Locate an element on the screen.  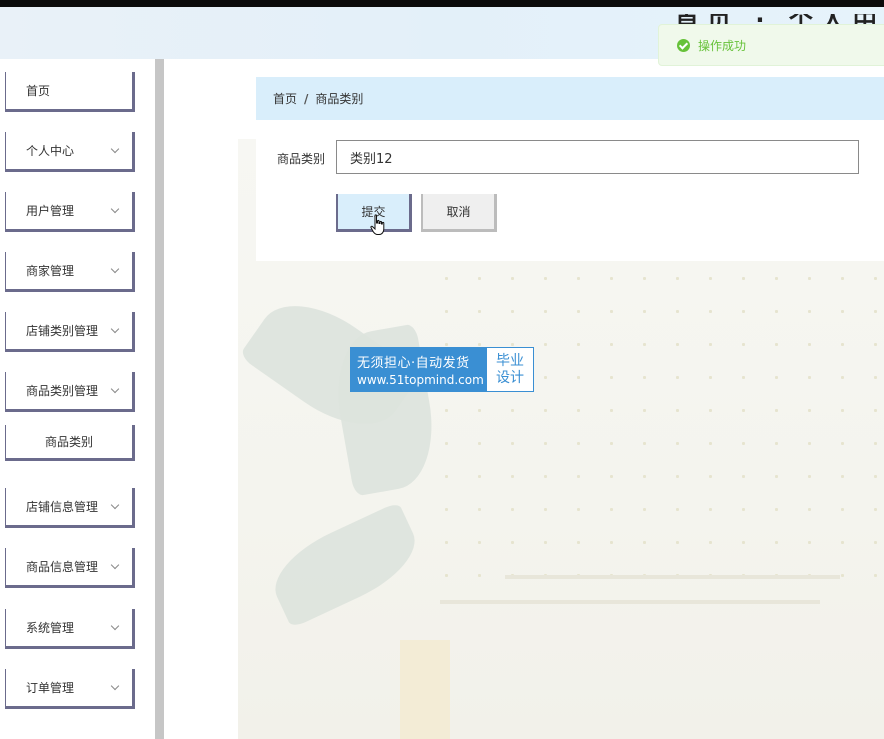
watermark-right-line1: 毕业 is located at coordinates (510, 360).